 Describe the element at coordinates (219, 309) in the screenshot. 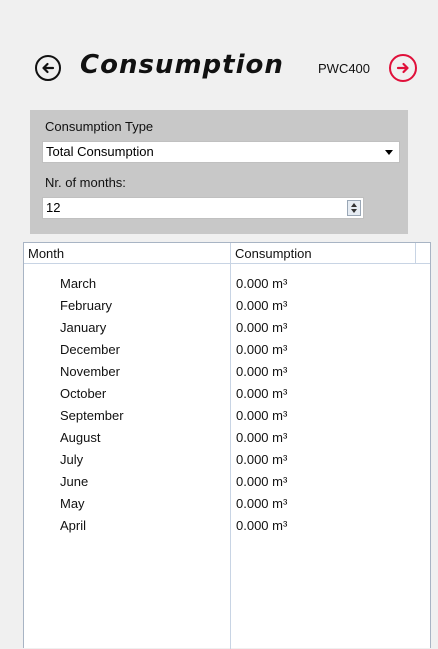

I see `table-row: February 0.000 m³` at that location.